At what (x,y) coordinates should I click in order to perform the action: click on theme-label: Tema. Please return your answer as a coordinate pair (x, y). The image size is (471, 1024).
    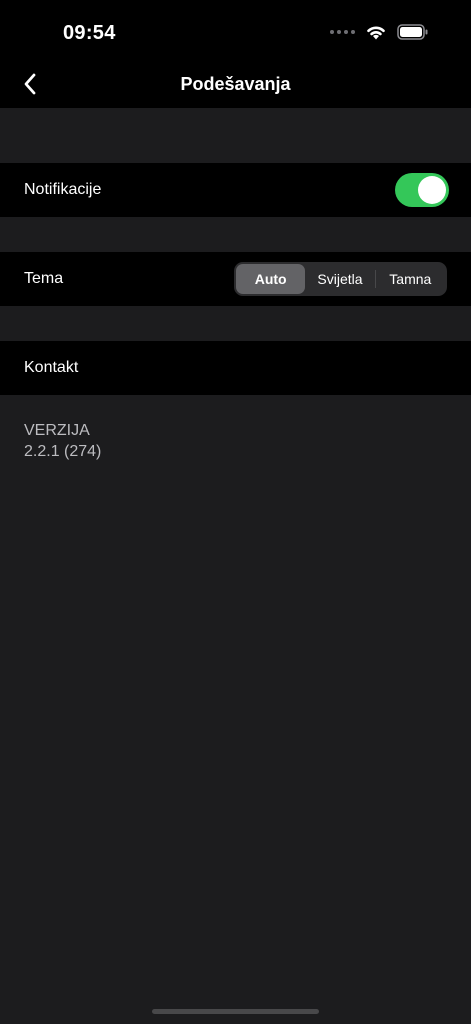
    Looking at the image, I should click on (44, 278).